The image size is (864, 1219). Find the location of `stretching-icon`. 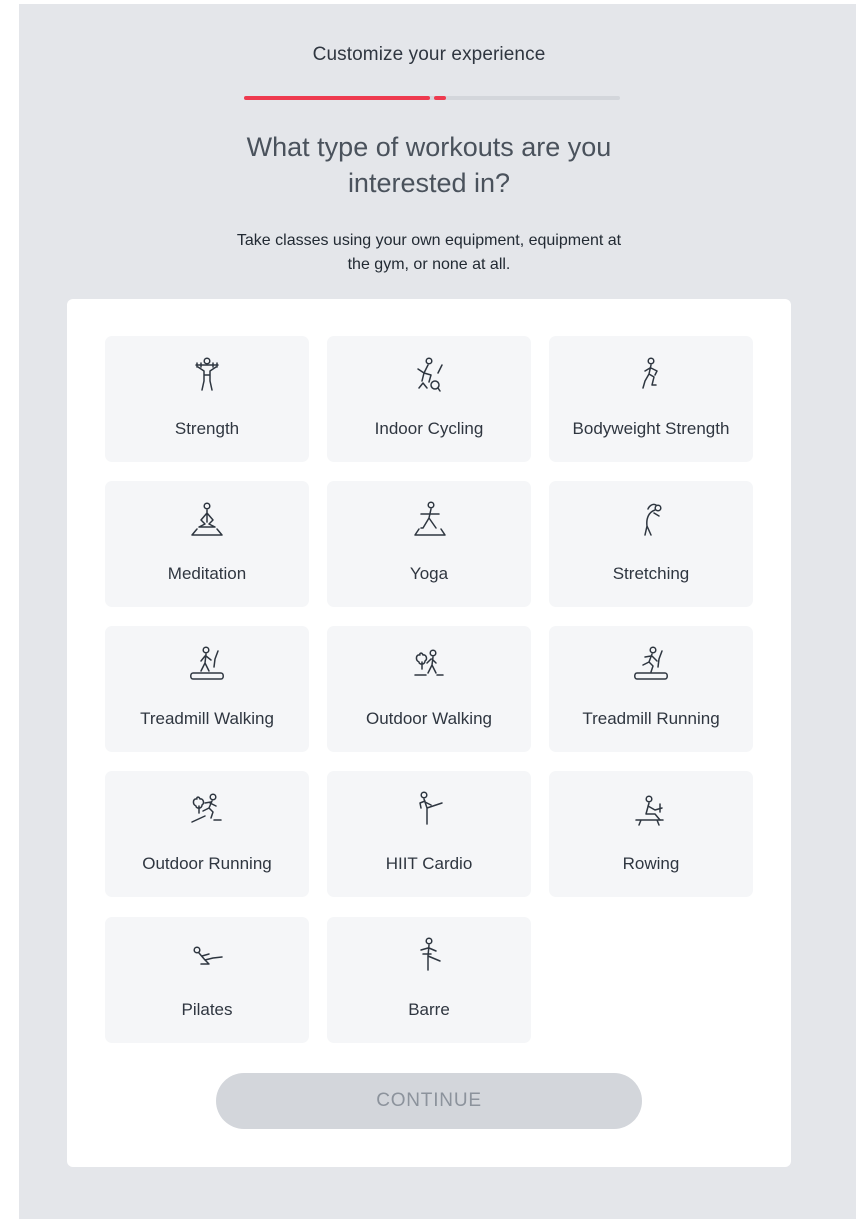

stretching-icon is located at coordinates (651, 520).